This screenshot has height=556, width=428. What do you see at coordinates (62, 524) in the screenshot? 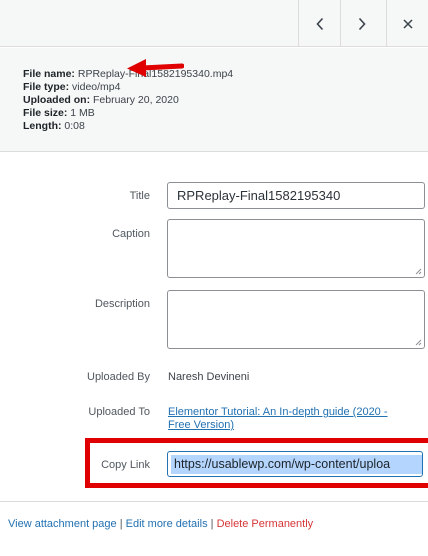
I see `view-attachment-link: View attachment page` at bounding box center [62, 524].